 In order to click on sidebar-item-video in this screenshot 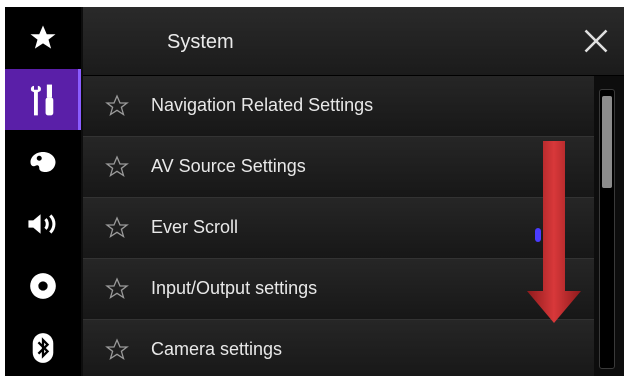, I will do `click(43, 285)`.